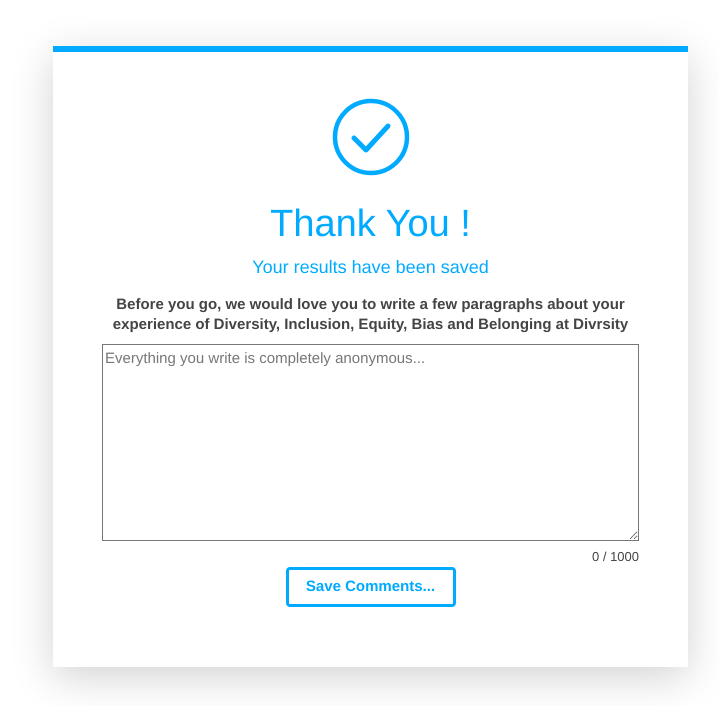 Image resolution: width=719 pixels, height=706 pixels. What do you see at coordinates (615, 557) in the screenshot?
I see `character-counter: 0 / 1000` at bounding box center [615, 557].